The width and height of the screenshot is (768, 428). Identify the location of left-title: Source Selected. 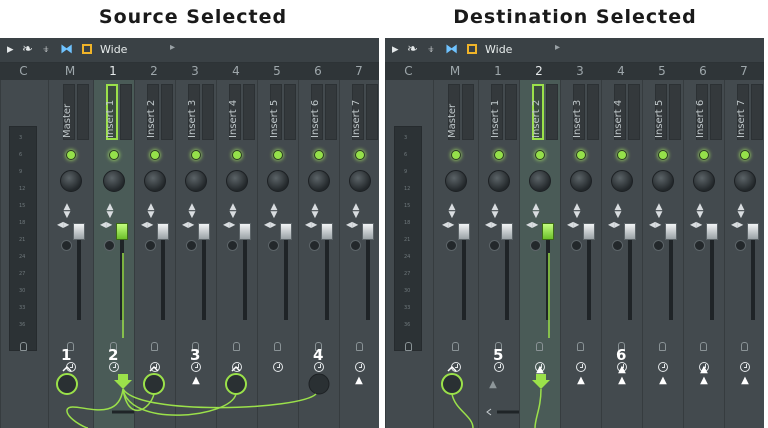
(193, 17).